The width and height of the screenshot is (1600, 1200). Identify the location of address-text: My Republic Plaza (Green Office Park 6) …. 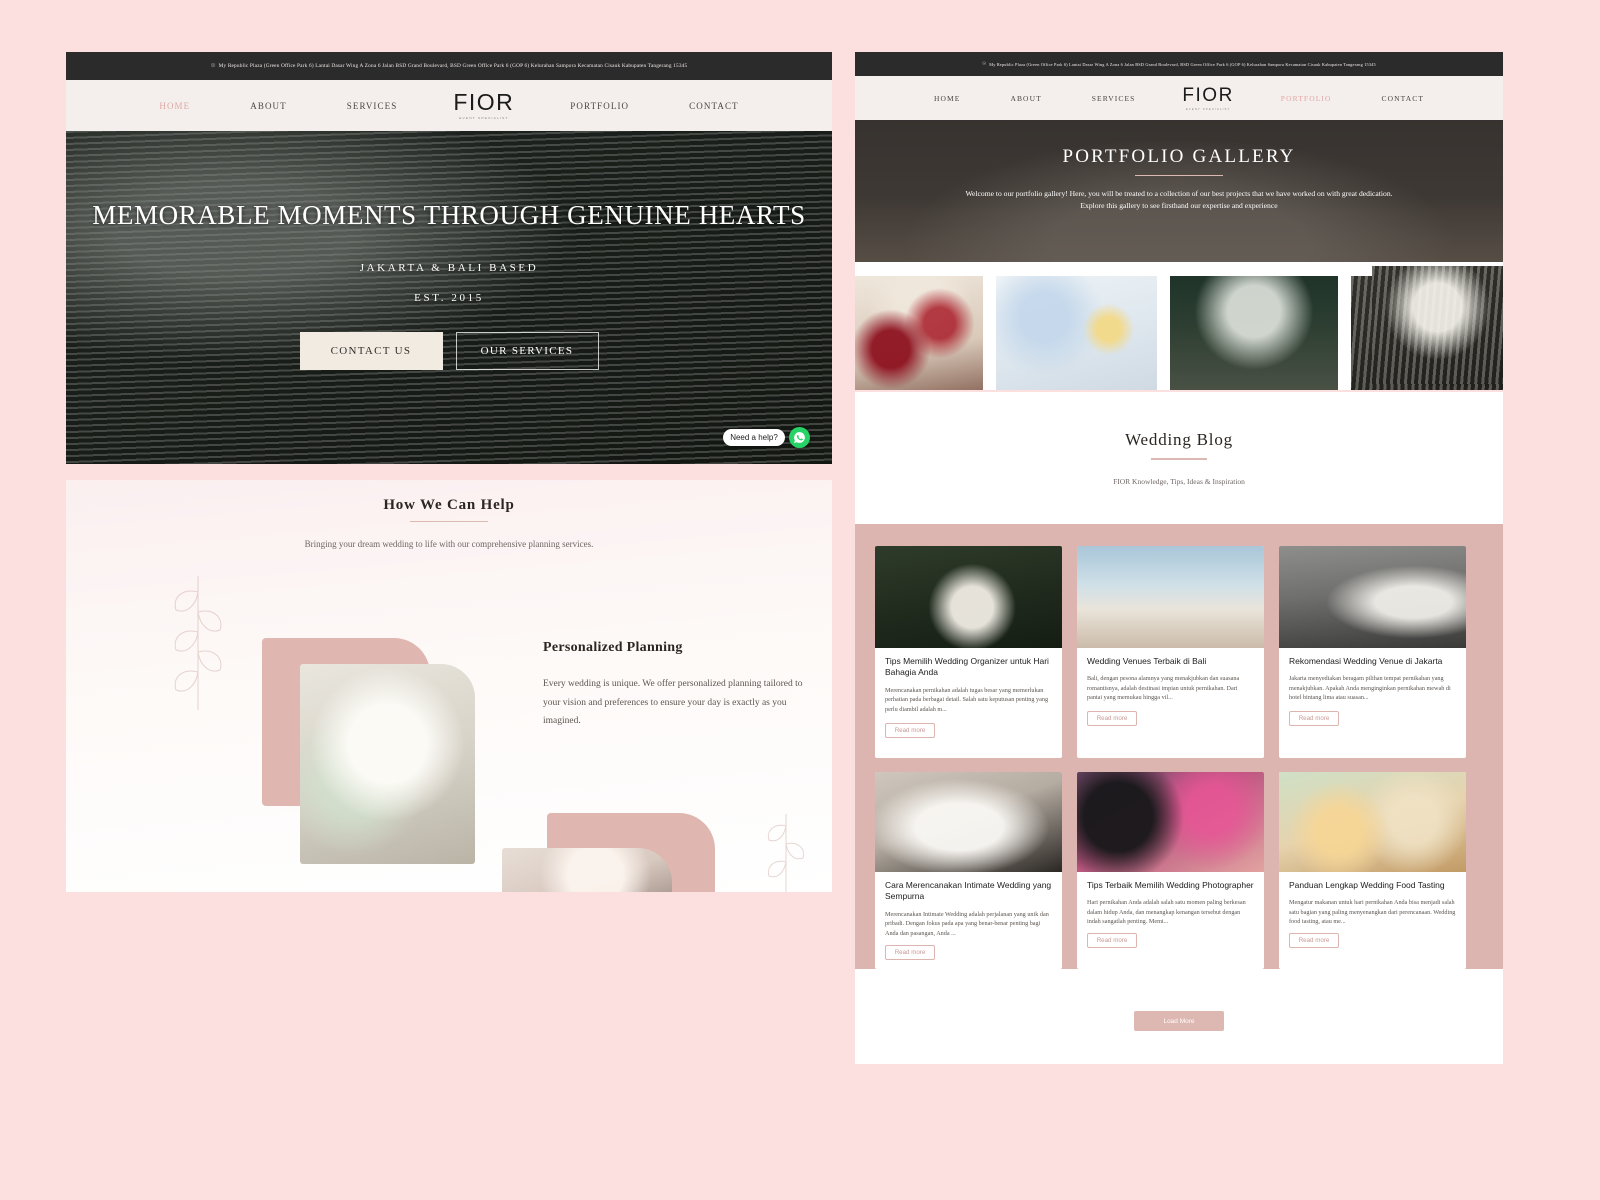
(453, 66).